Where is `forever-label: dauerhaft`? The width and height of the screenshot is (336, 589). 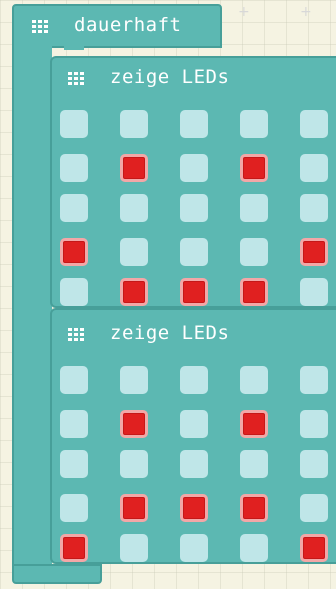
forever-label: dauerhaft is located at coordinates (128, 25).